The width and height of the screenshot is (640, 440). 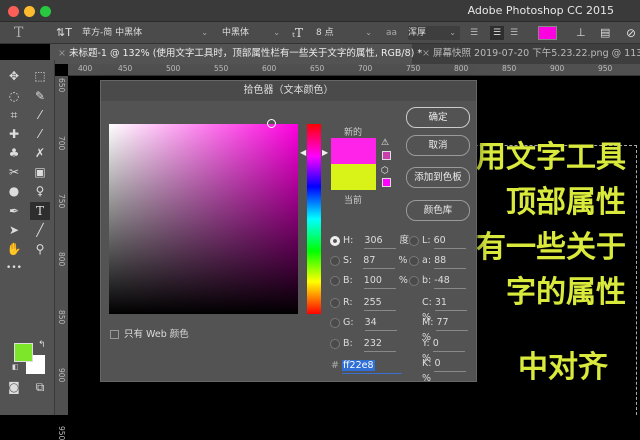 I want to click on green-radio, so click(x=335, y=322).